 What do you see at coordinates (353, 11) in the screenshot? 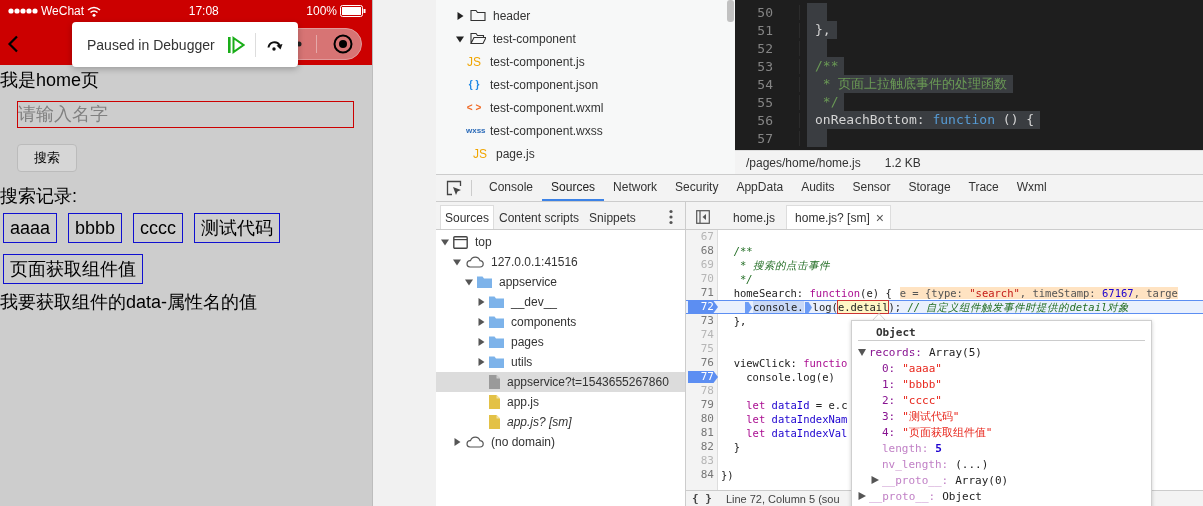
I see `battery-icon` at bounding box center [353, 11].